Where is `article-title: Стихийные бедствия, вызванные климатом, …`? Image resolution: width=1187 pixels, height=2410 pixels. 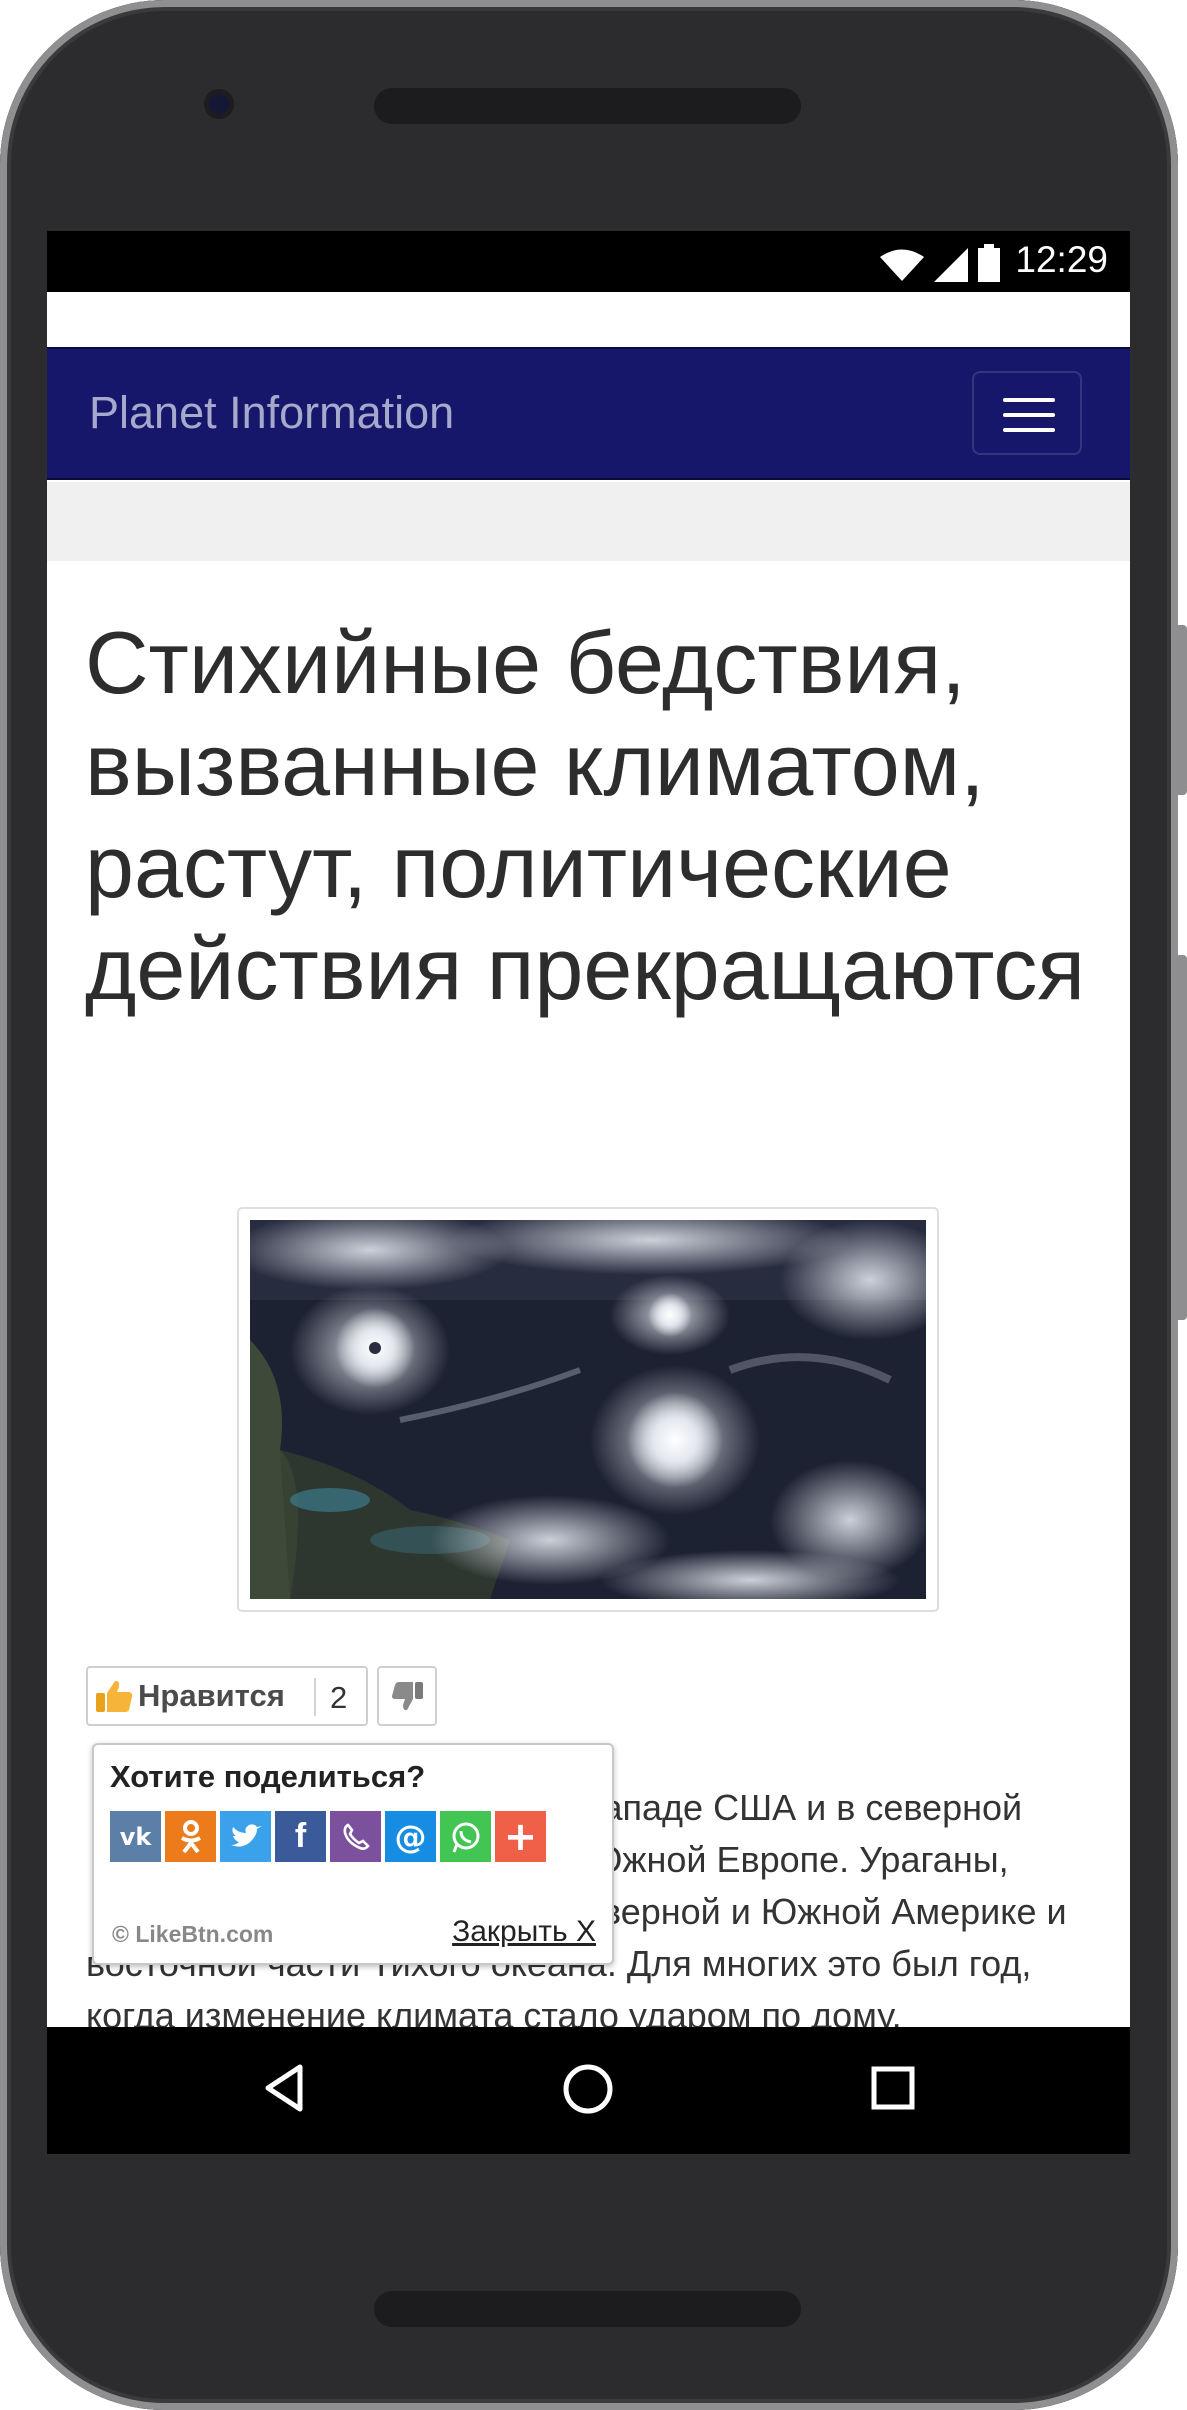
article-title: Стихийные бедствия, вызванные климатом, … is located at coordinates (585, 815).